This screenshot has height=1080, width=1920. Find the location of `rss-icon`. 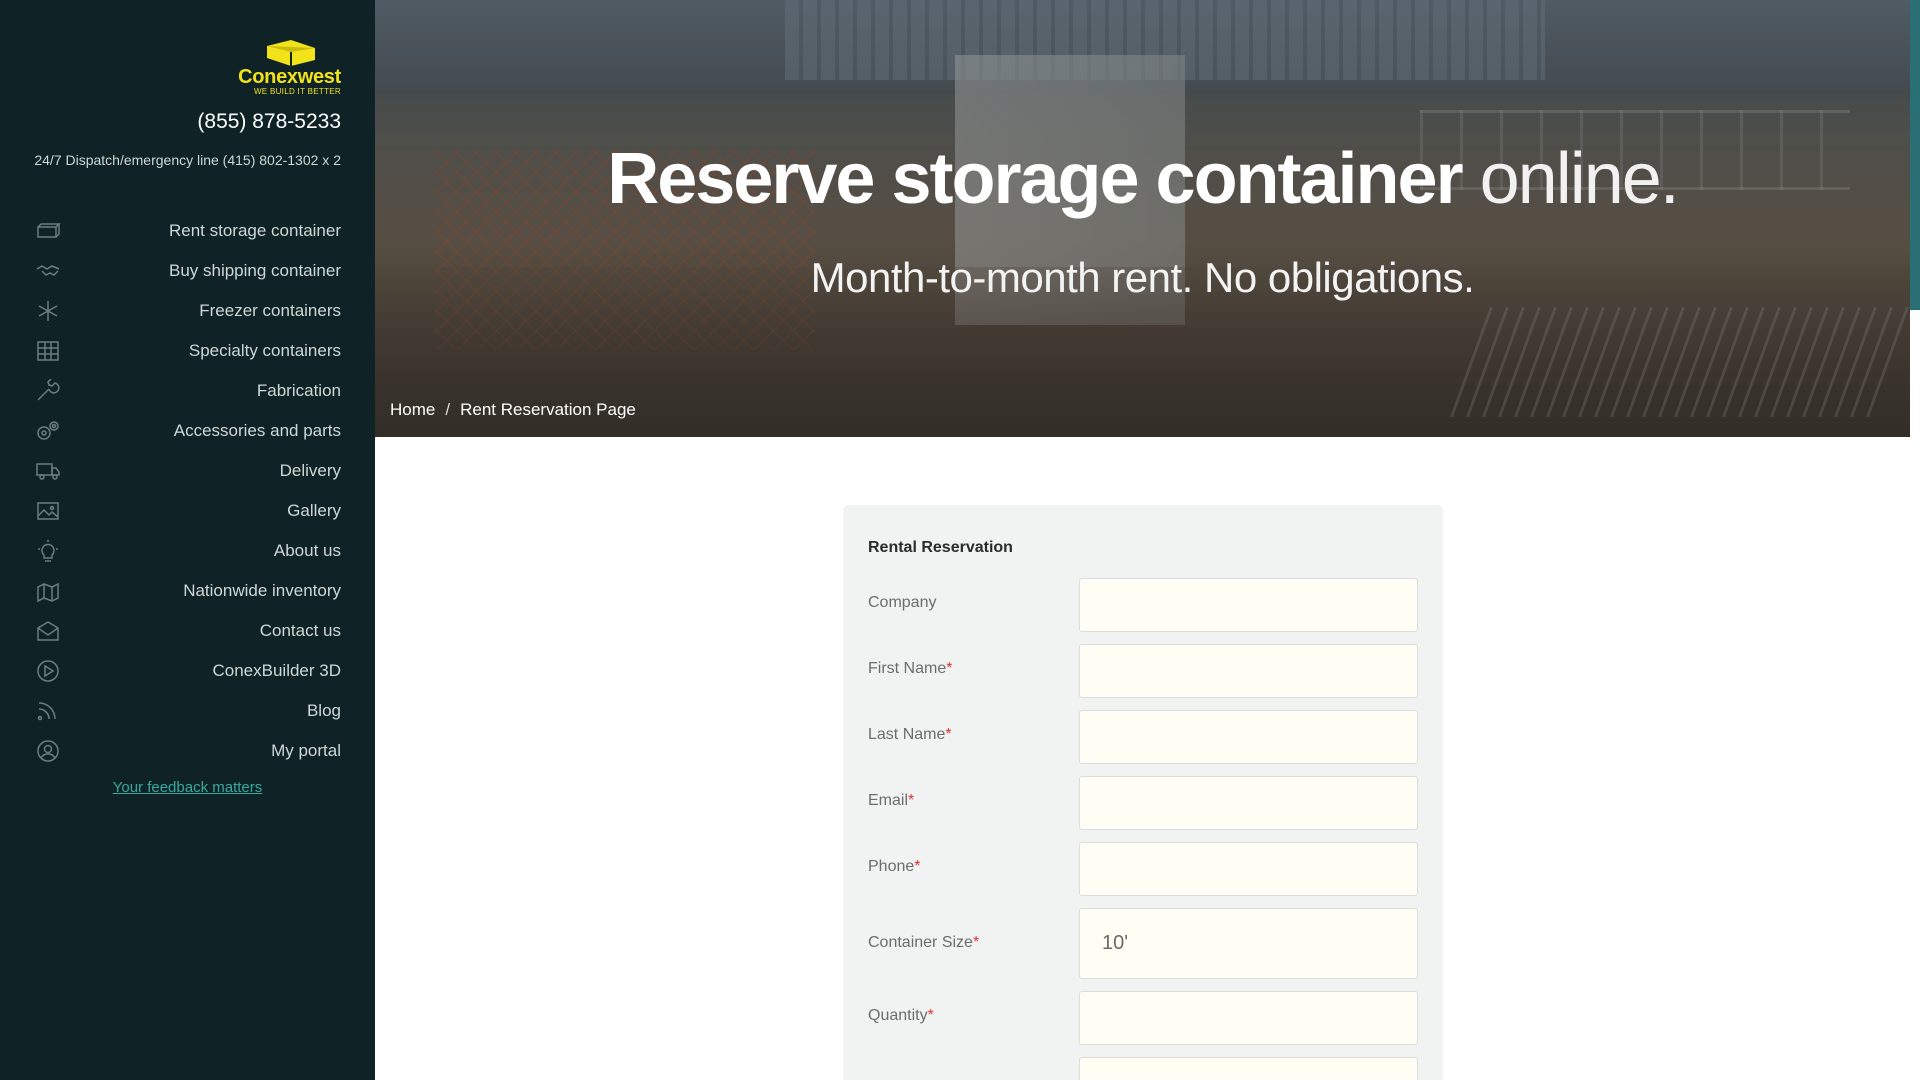

rss-icon is located at coordinates (48, 711).